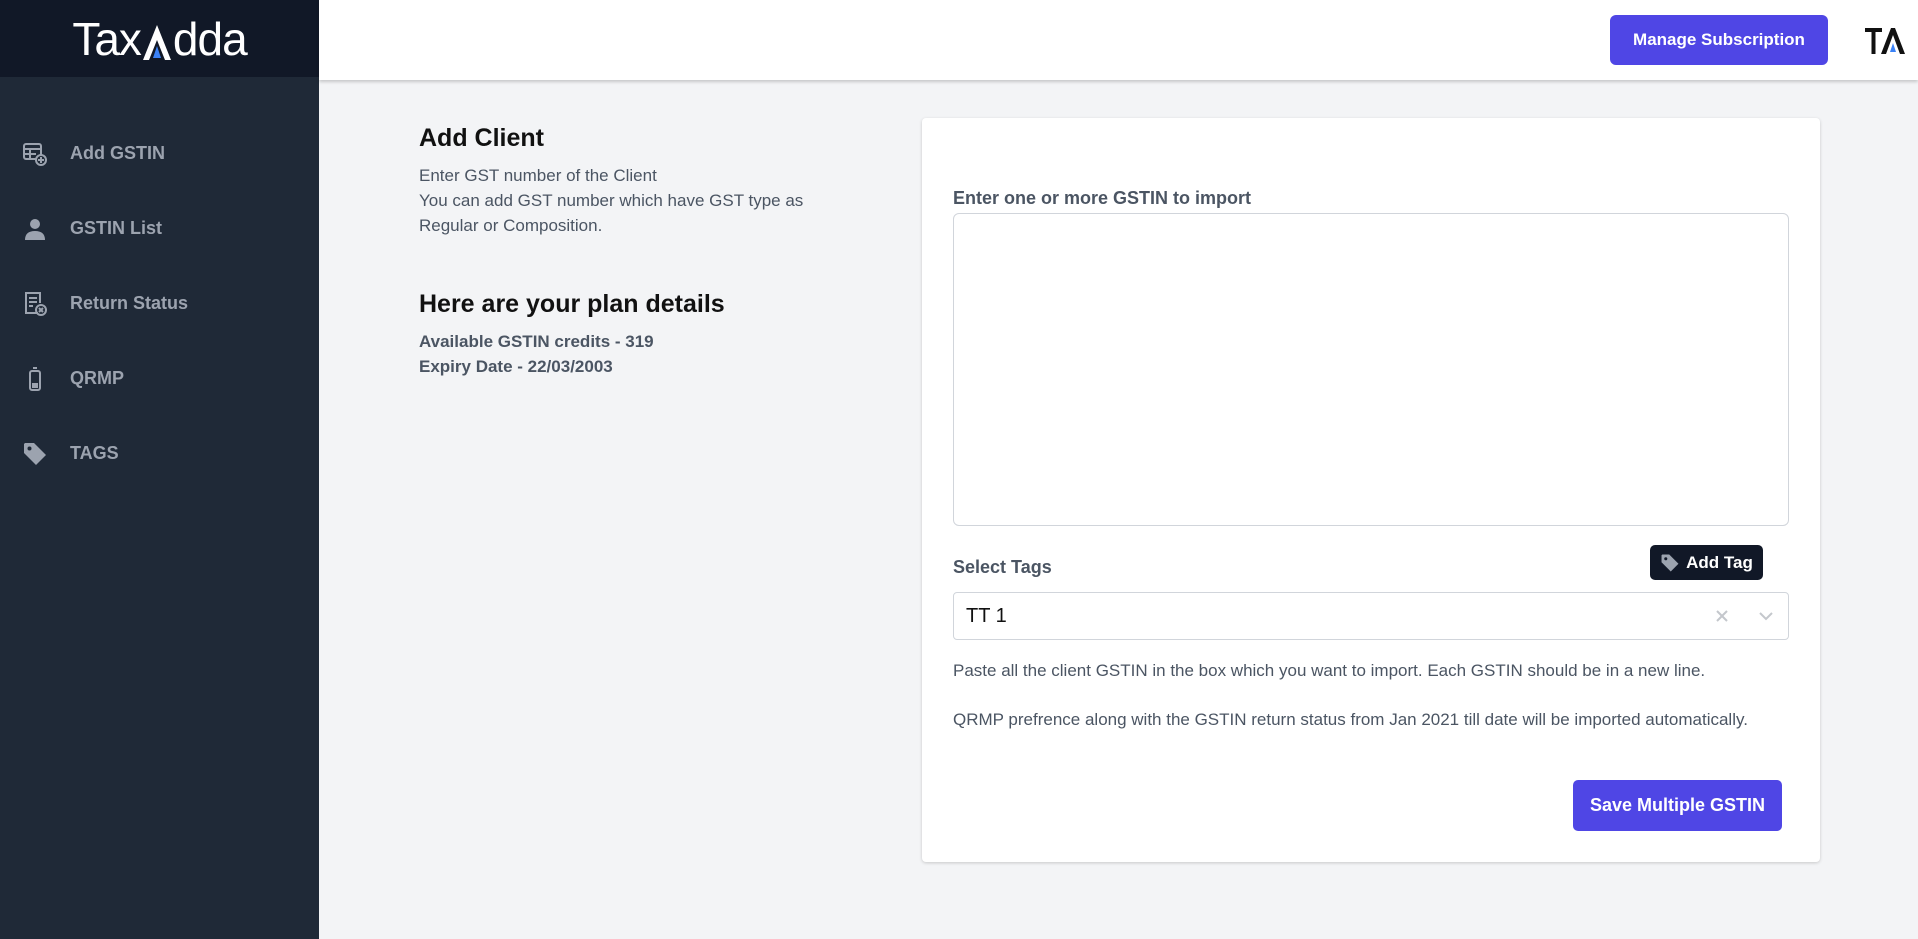  What do you see at coordinates (1885, 41) in the screenshot?
I see `ta-logo-icon` at bounding box center [1885, 41].